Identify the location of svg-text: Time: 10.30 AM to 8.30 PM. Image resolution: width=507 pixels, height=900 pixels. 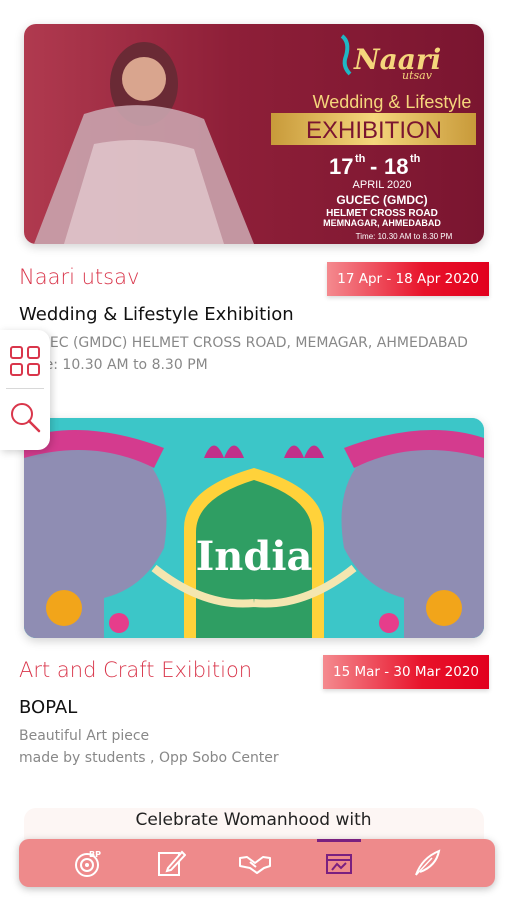
(404, 236).